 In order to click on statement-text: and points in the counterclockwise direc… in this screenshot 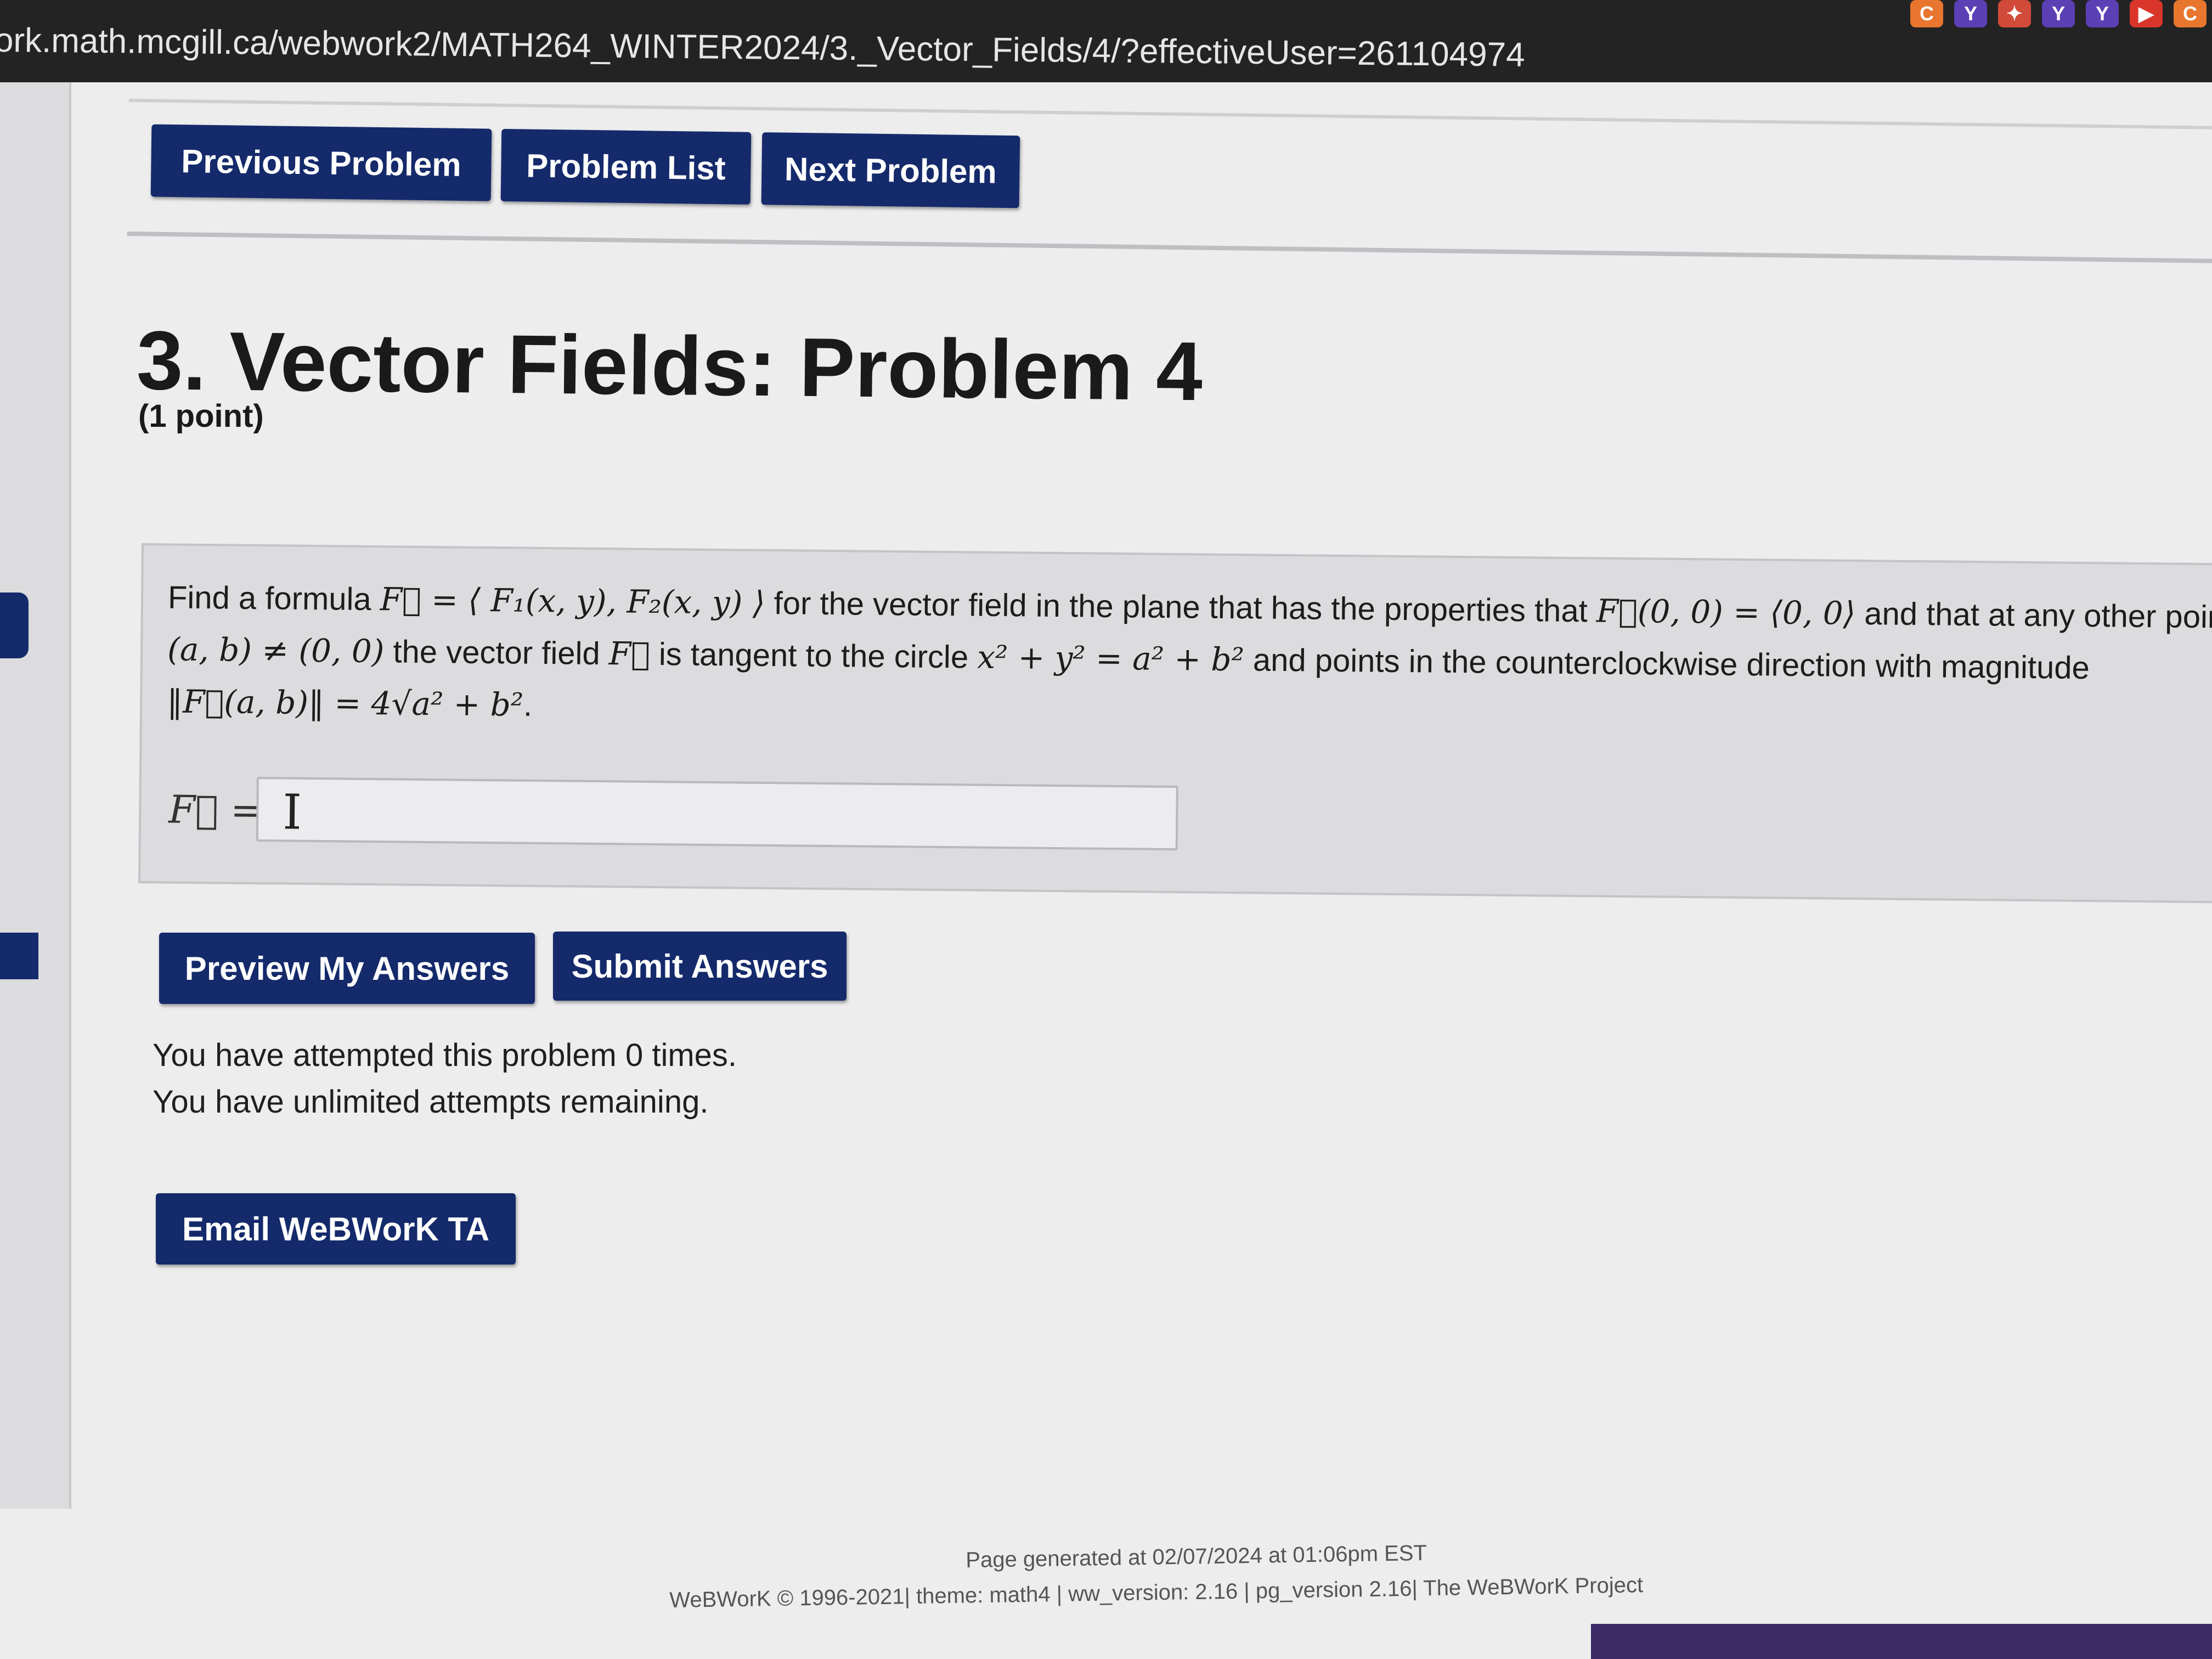, I will do `click(1667, 664)`.